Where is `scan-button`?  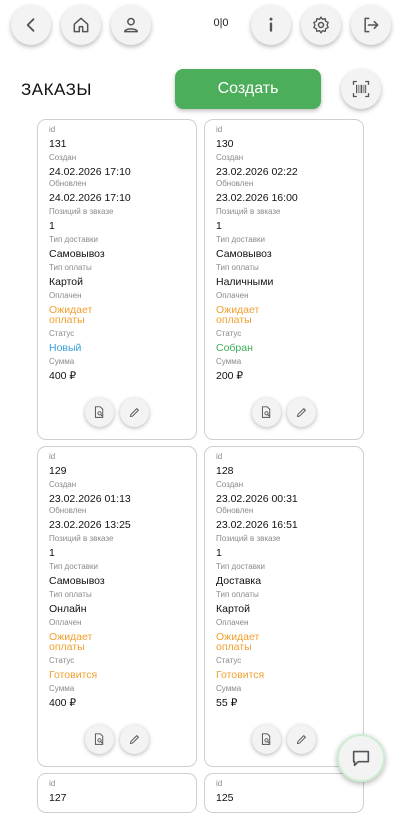 scan-button is located at coordinates (361, 89).